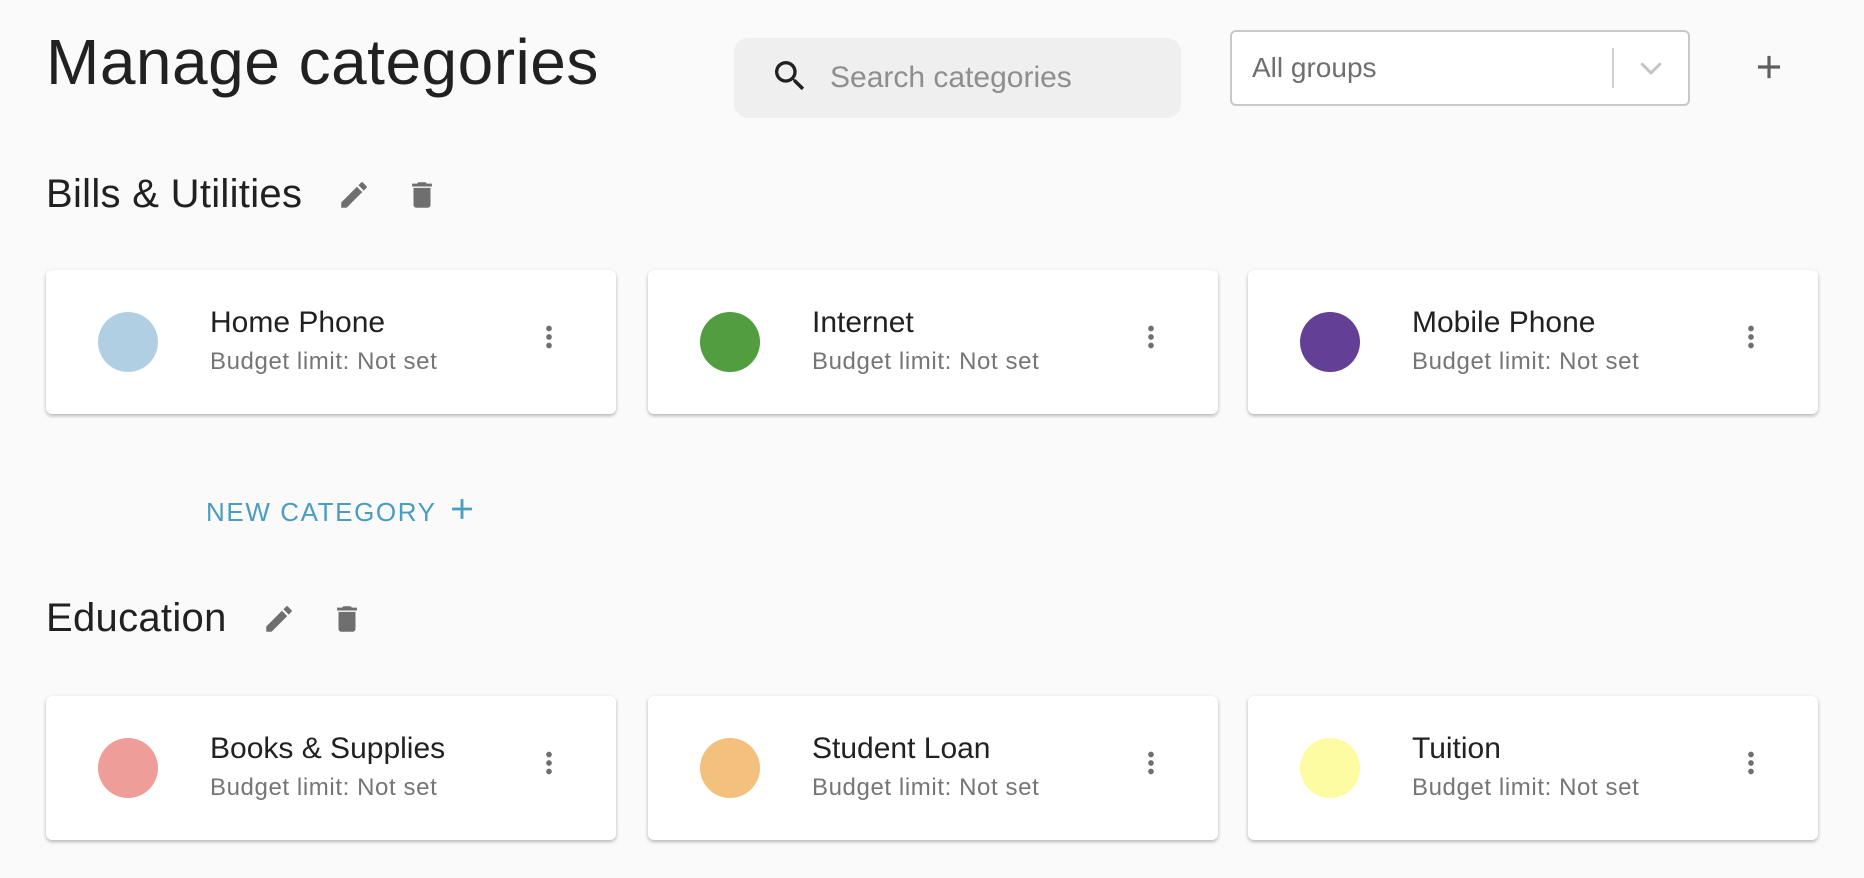 The image size is (1864, 878). I want to click on category-name: Mobile Phone, so click(1504, 322).